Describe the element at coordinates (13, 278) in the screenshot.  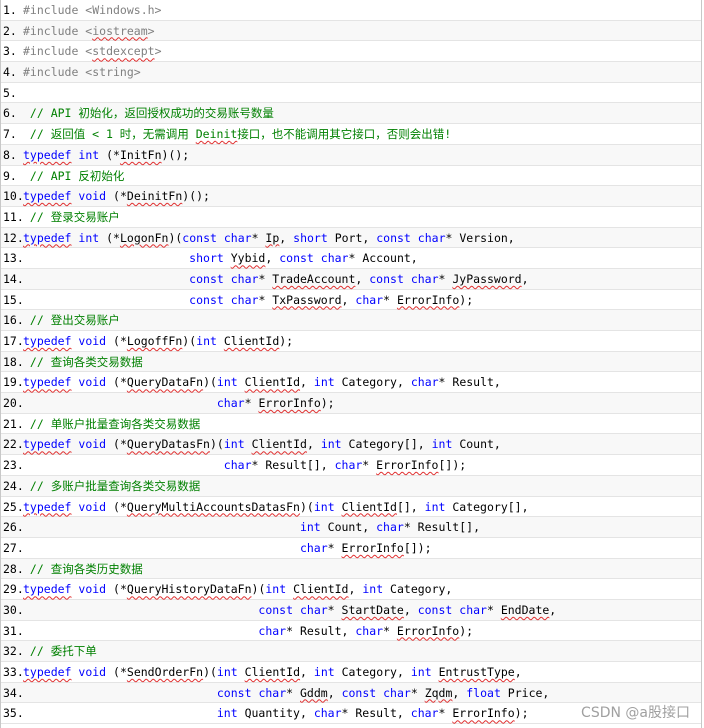
I see `line-number: 14.` at that location.